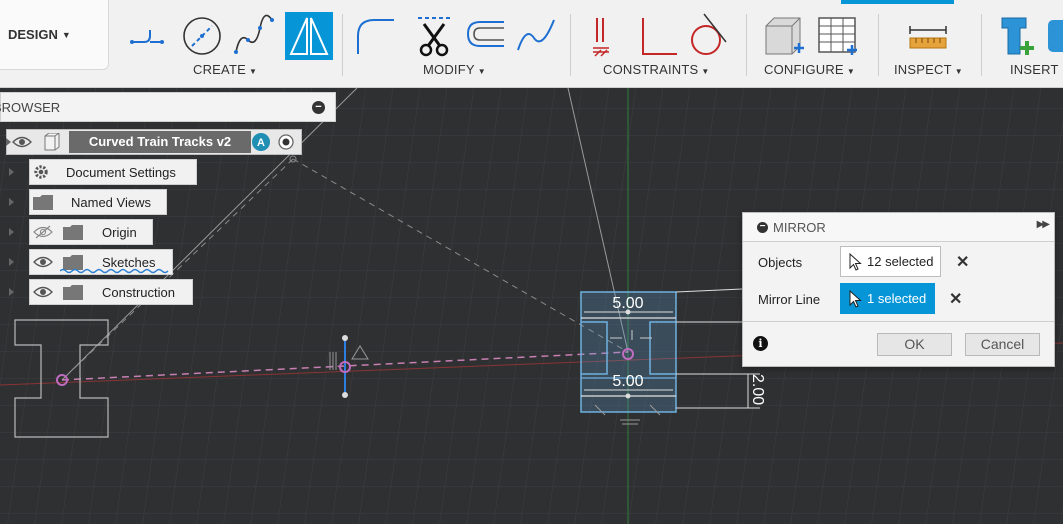 This screenshot has width=1063, height=524. I want to click on fillet-tool-icon, so click(376, 36).